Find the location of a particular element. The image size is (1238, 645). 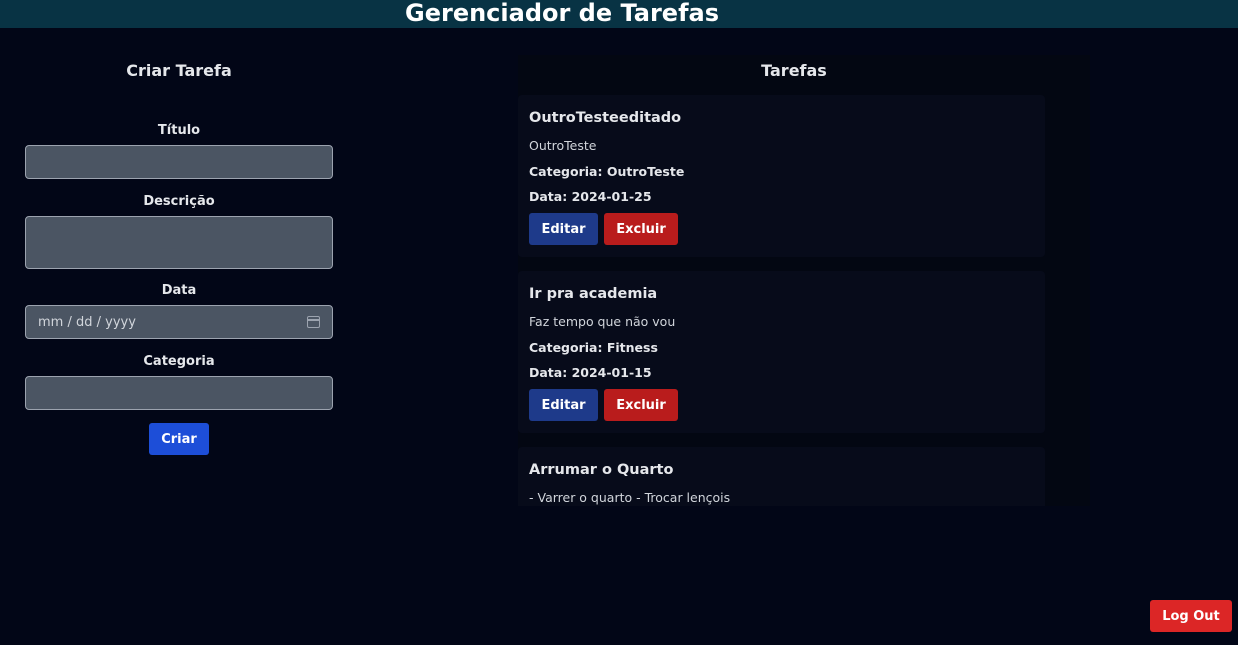

category-input is located at coordinates (179, 393).